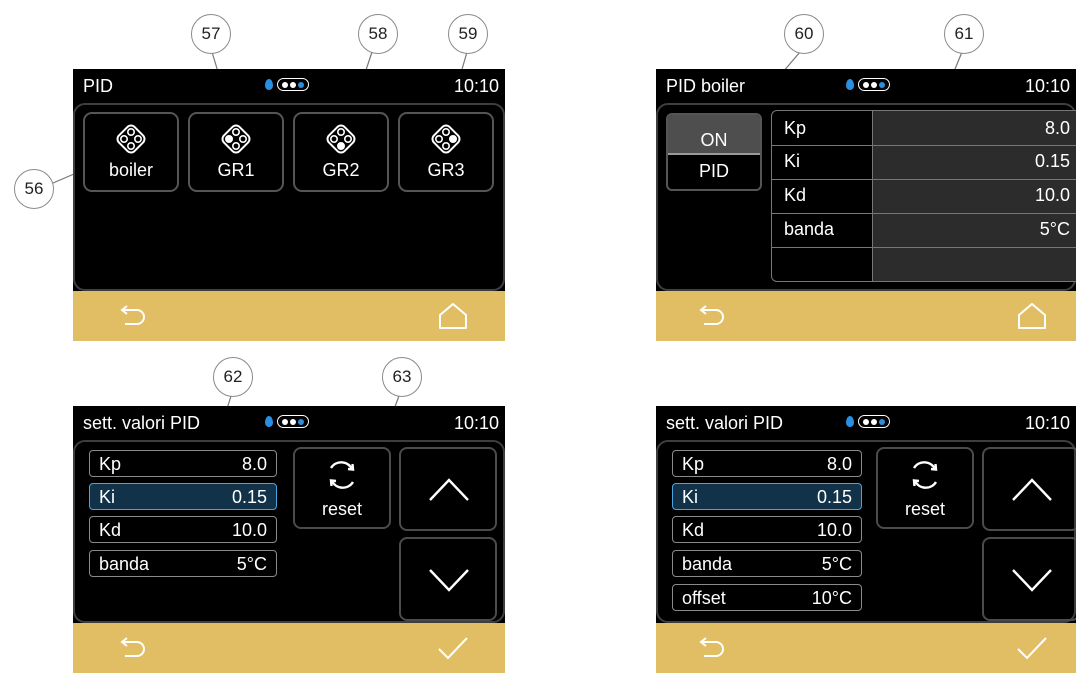  I want to click on toggle-on-state: ON, so click(714, 134).